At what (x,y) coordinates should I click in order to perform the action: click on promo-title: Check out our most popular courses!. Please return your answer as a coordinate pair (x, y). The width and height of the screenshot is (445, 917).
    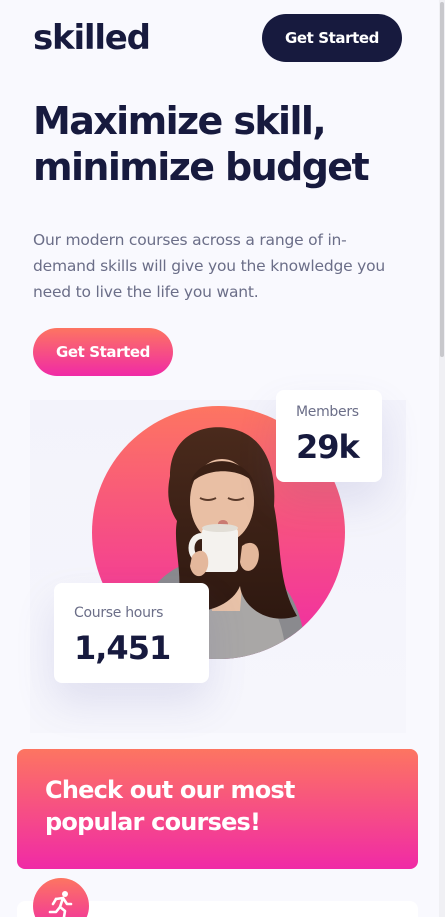
    Looking at the image, I should click on (170, 806).